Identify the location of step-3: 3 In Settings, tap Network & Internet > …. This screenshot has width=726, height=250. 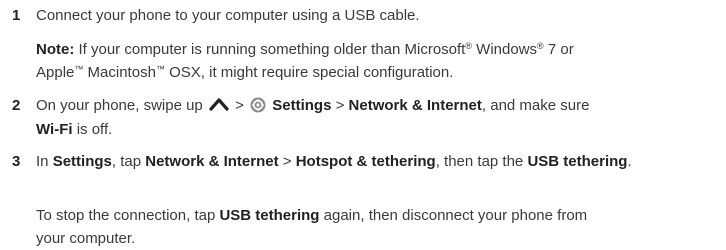
(364, 161).